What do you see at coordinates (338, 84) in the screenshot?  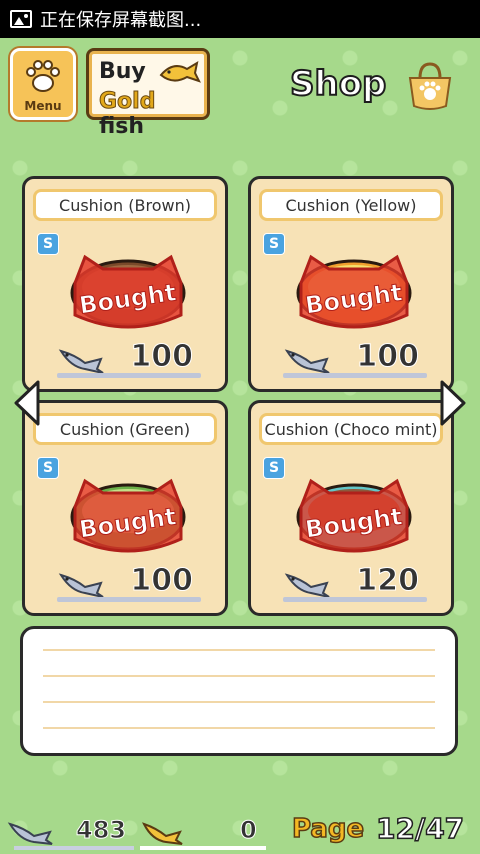 I see `page-title: Shop` at bounding box center [338, 84].